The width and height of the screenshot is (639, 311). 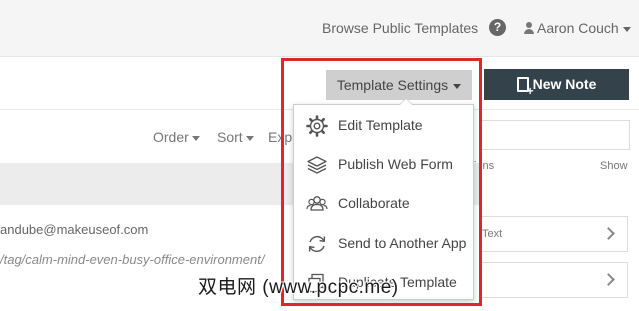 What do you see at coordinates (171, 137) in the screenshot?
I see `order-label: Order` at bounding box center [171, 137].